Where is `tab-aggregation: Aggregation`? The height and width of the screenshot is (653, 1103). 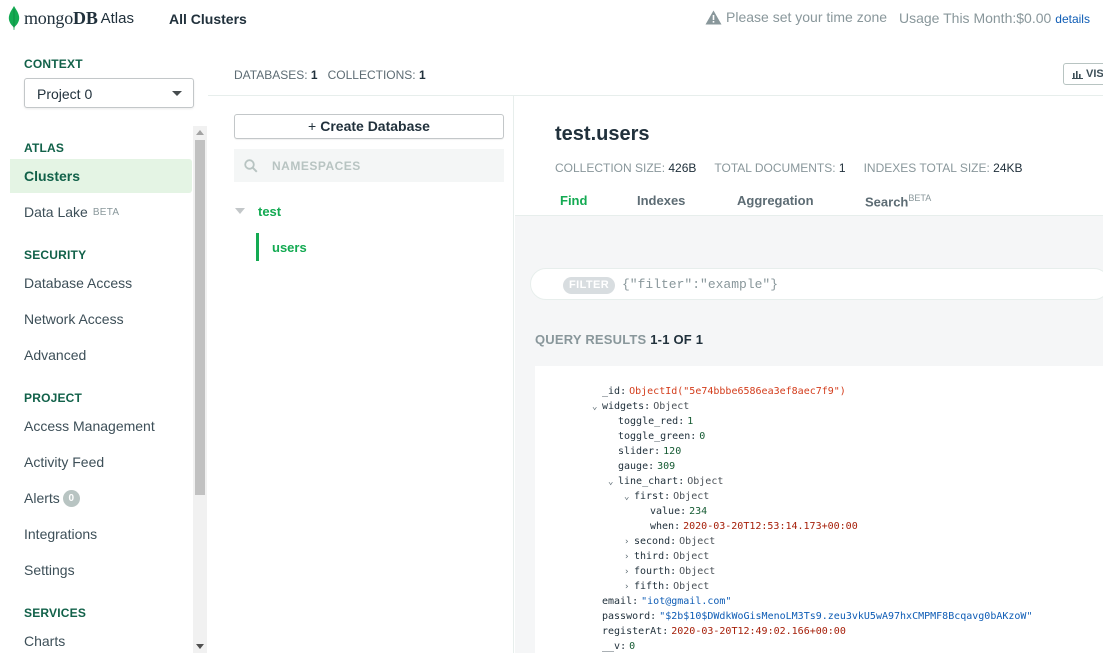 tab-aggregation: Aggregation is located at coordinates (775, 200).